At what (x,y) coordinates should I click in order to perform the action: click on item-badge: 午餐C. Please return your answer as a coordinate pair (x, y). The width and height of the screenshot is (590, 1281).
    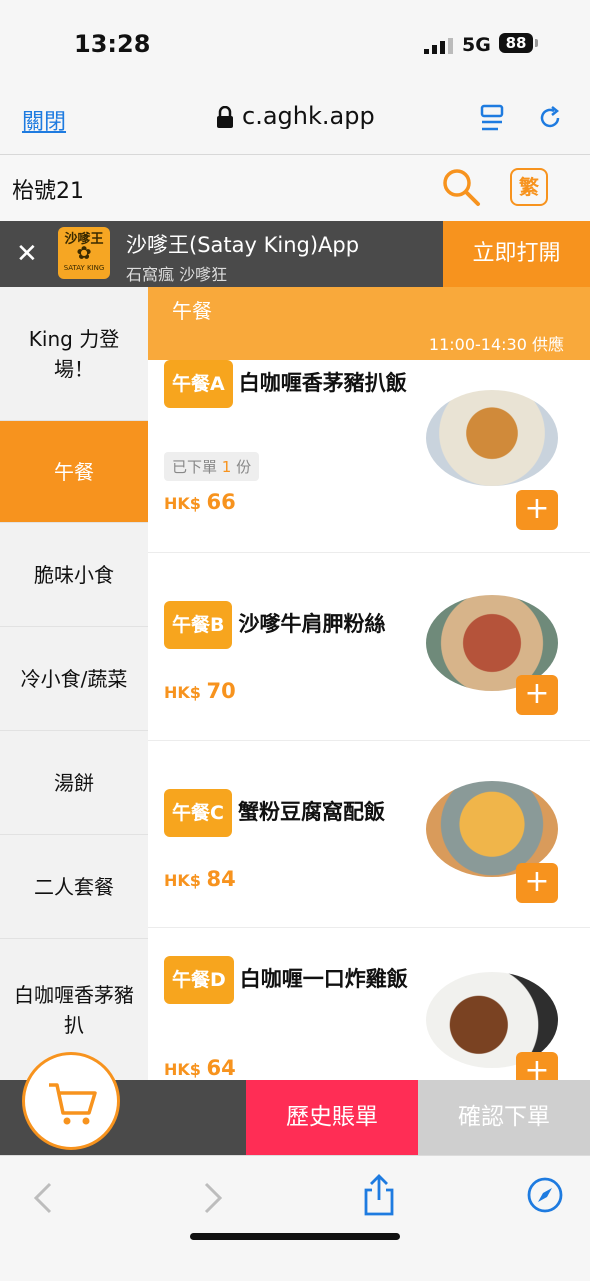
    Looking at the image, I should click on (198, 813).